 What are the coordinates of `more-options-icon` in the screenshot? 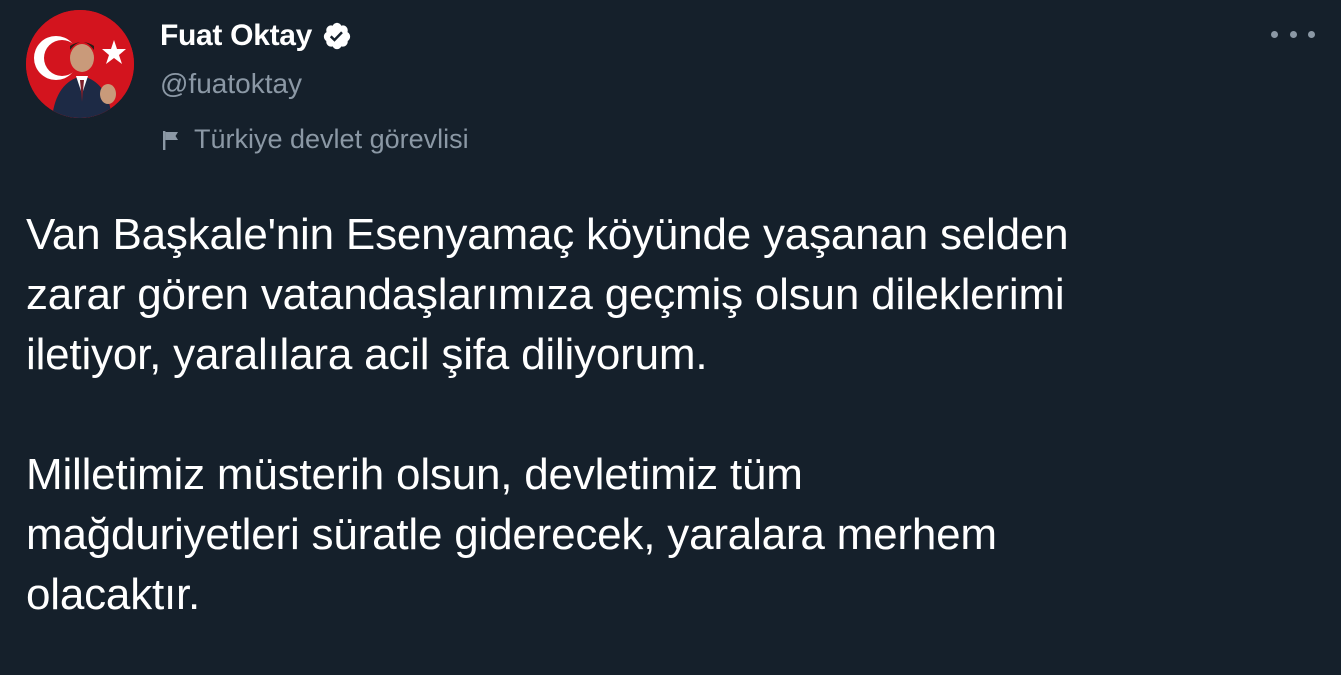 It's located at (1293, 34).